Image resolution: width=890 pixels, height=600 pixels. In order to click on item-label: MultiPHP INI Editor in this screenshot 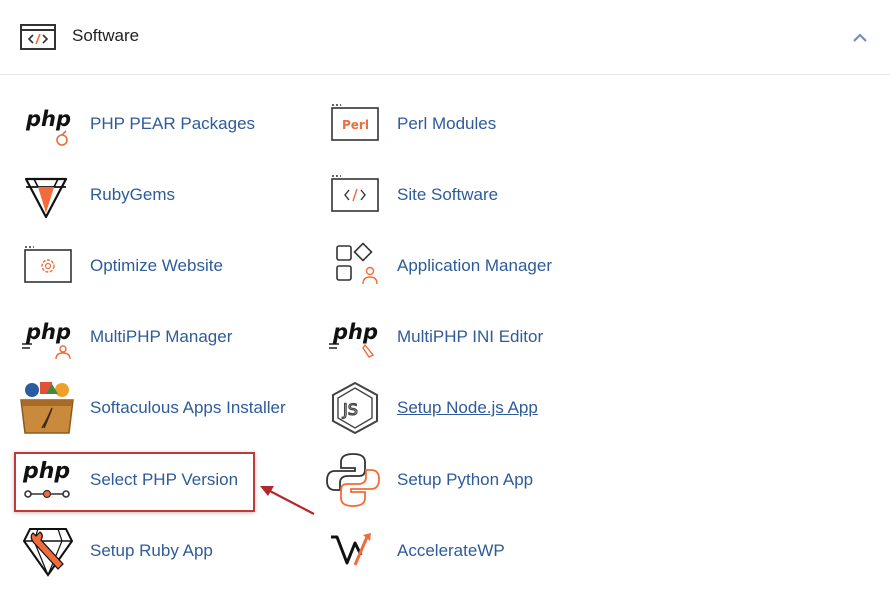, I will do `click(470, 336)`.